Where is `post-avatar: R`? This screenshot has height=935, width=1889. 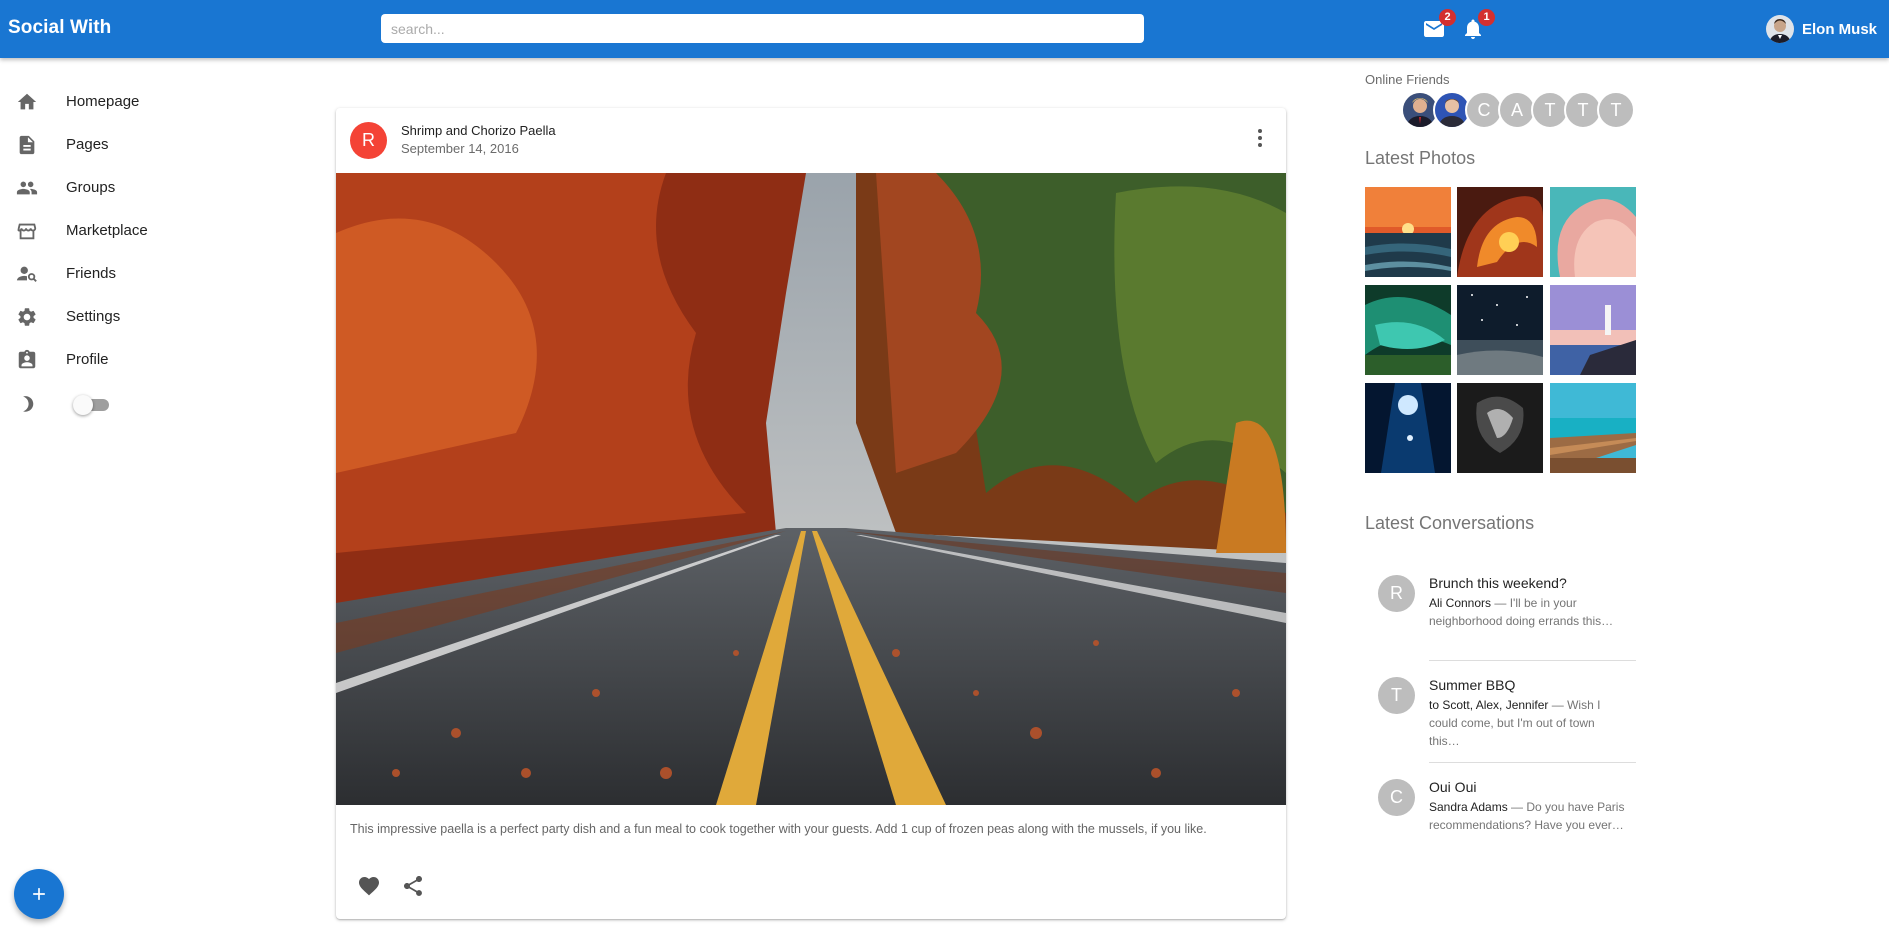
post-avatar: R is located at coordinates (368, 140).